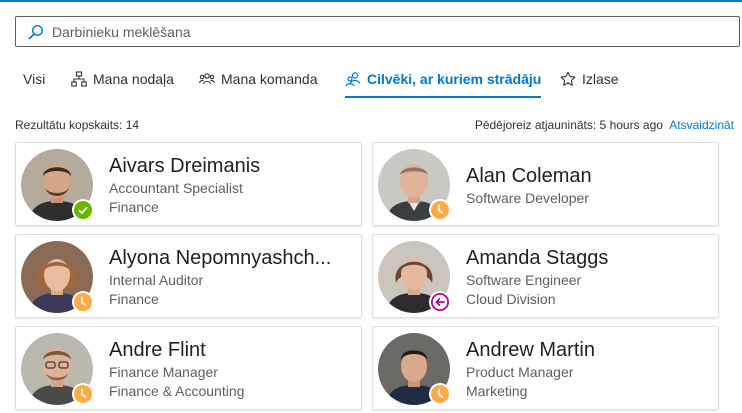 The width and height of the screenshot is (742, 413). I want to click on last-updated-text: Pēdējoreiz atjaunināts: 5 hours ago, so click(568, 125).